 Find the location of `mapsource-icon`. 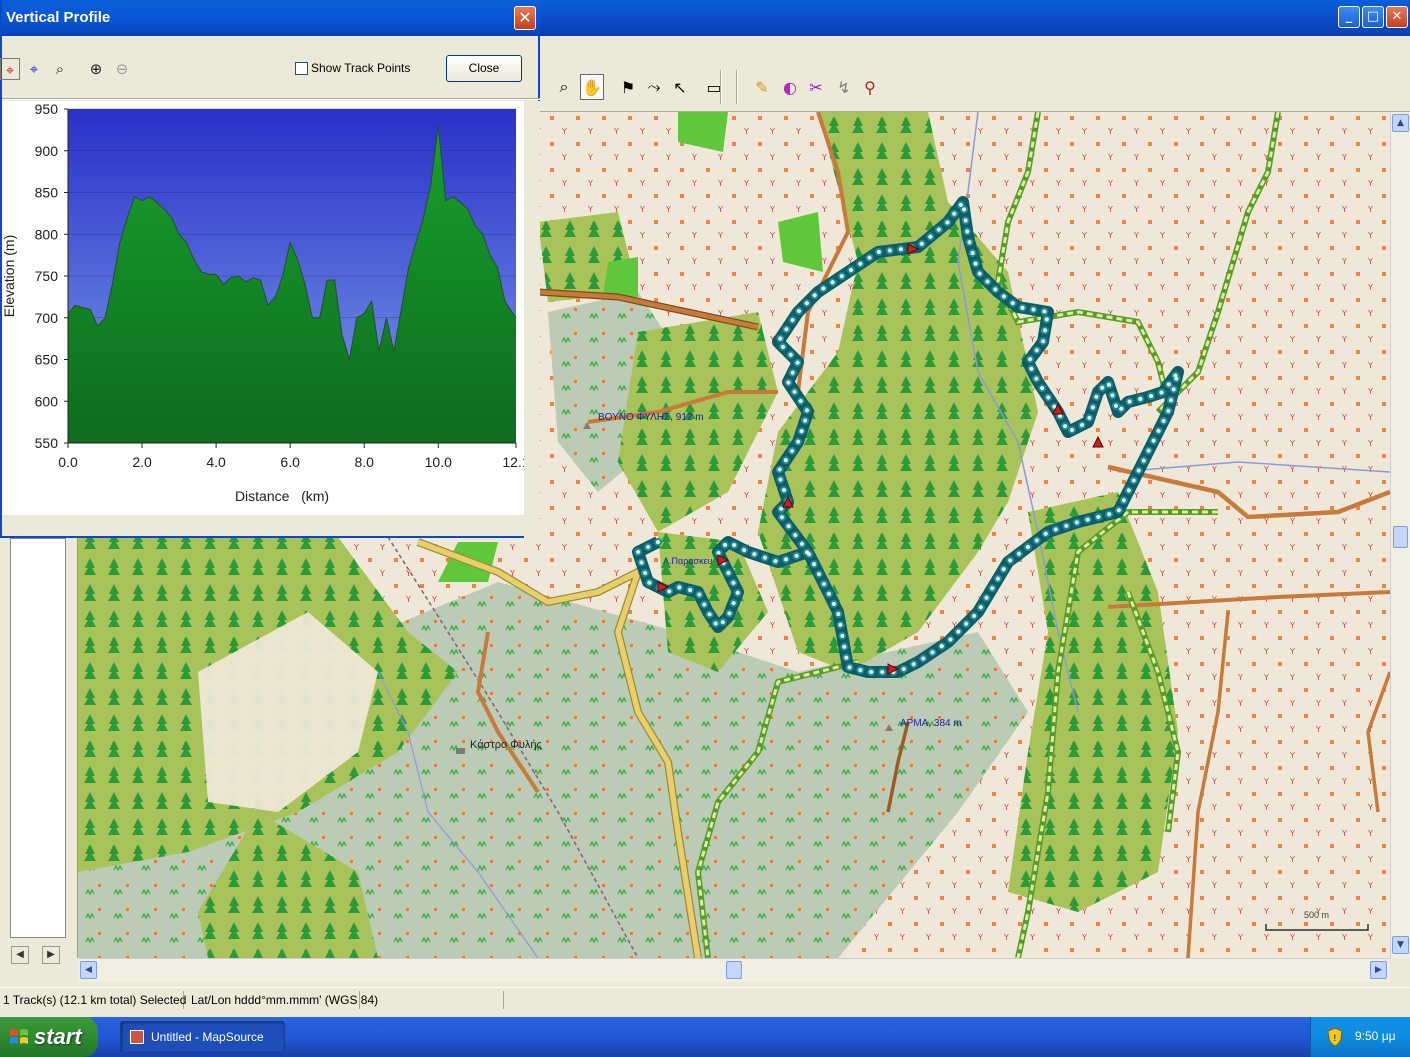

mapsource-icon is located at coordinates (137, 1037).